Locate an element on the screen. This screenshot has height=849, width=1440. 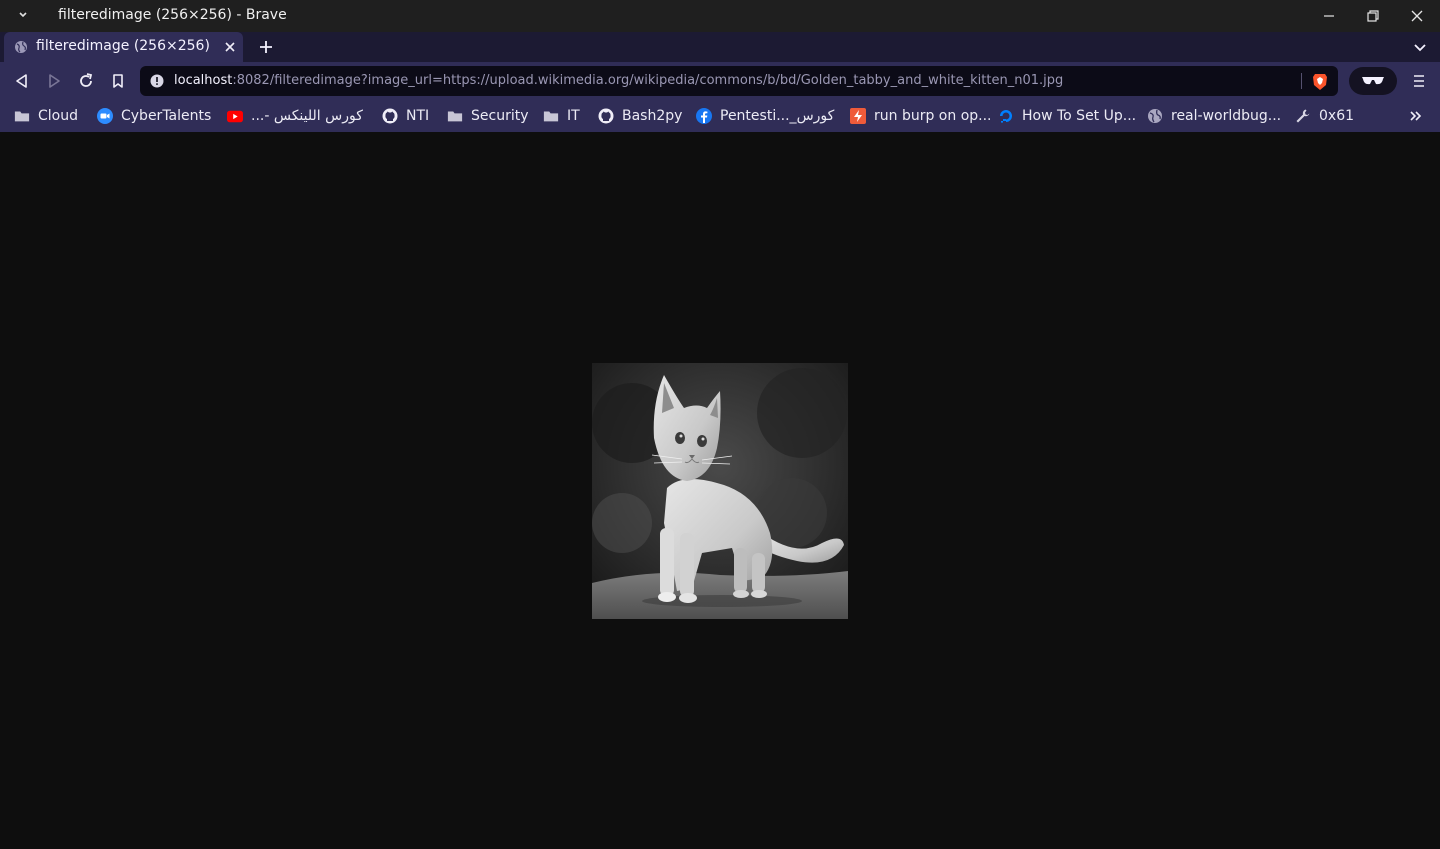
tab-filteredimage: filteredimage (256×256) is located at coordinates (123, 47).